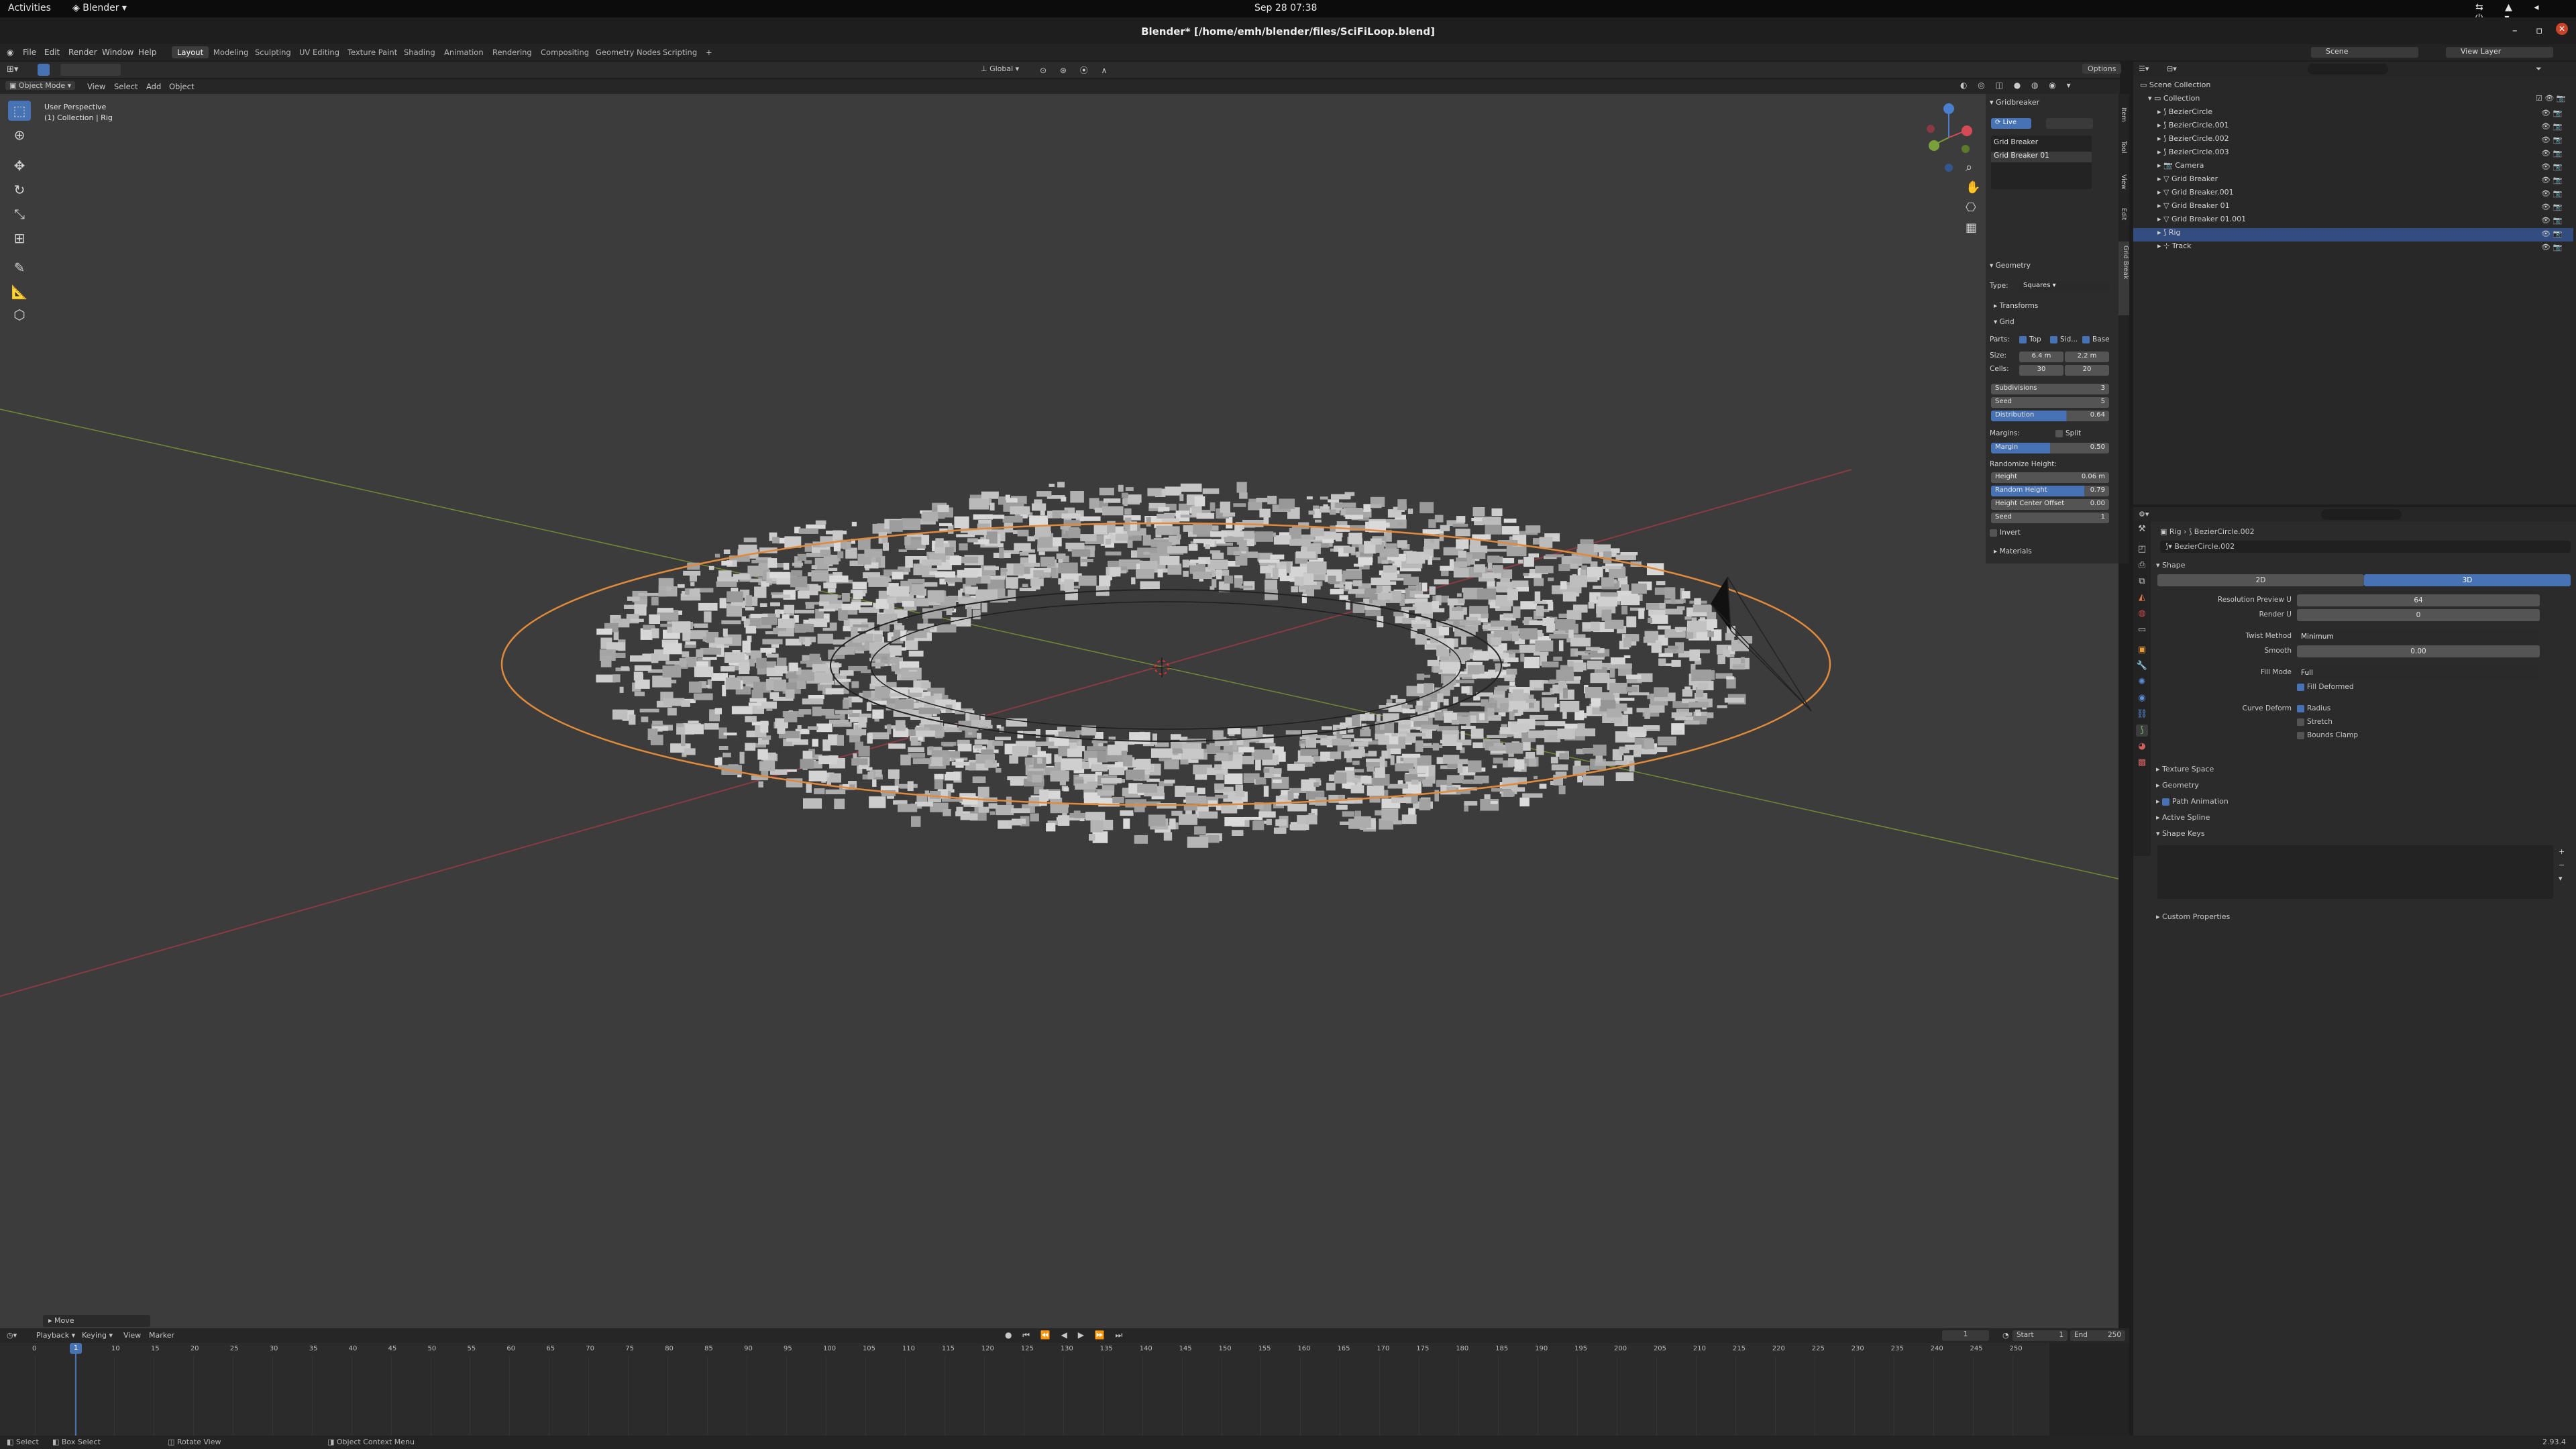 The width and height of the screenshot is (2576, 1449). What do you see at coordinates (147, 52) in the screenshot?
I see `menu-help: Help` at bounding box center [147, 52].